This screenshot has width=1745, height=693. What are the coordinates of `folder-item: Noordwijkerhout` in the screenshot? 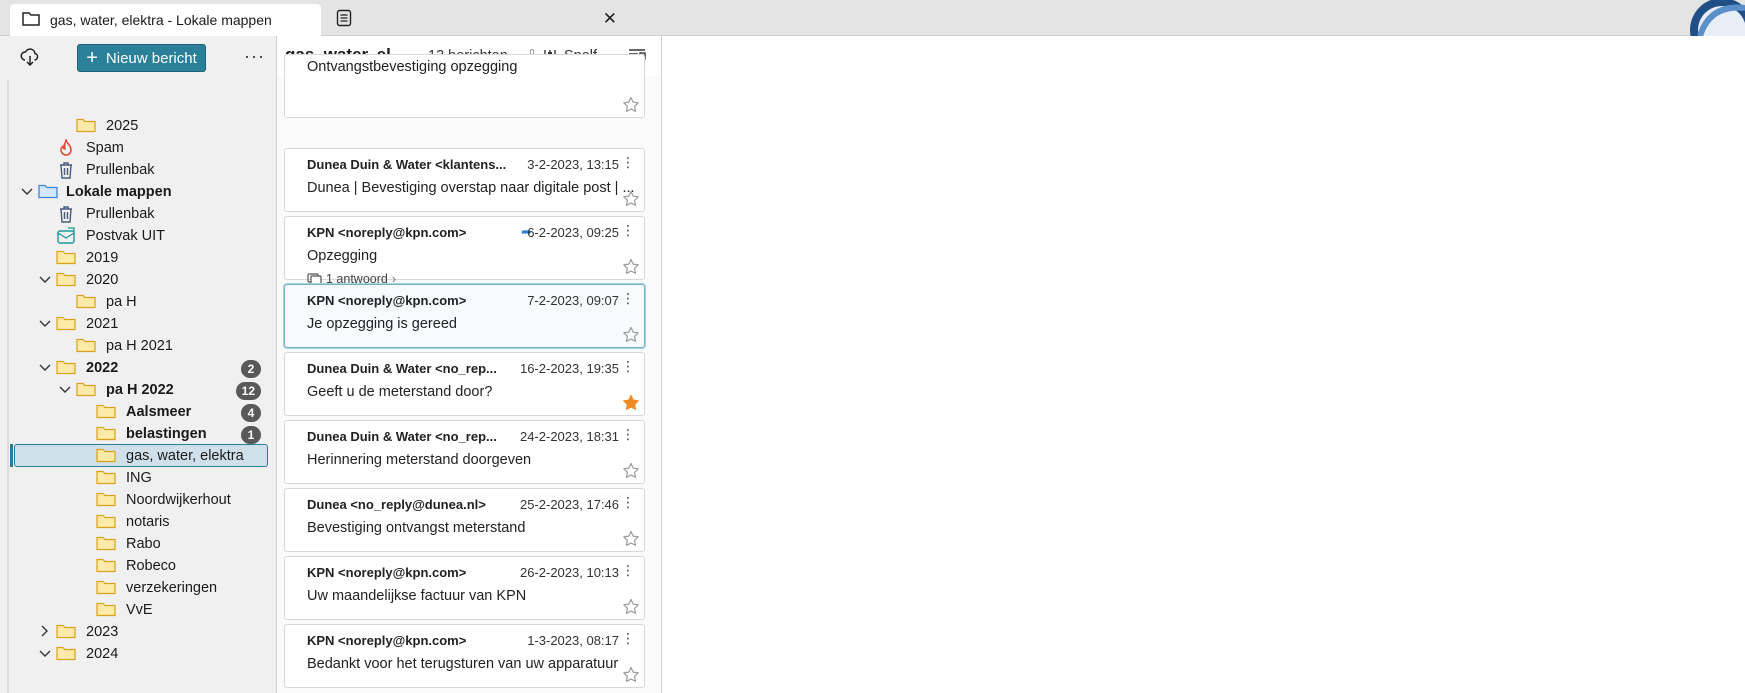 It's located at (138, 500).